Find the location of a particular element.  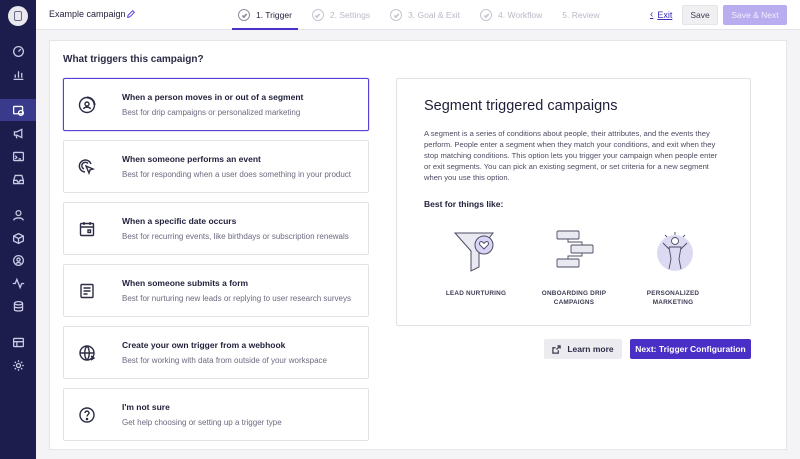

step-label: 3. Goal & Exit is located at coordinates (434, 15).